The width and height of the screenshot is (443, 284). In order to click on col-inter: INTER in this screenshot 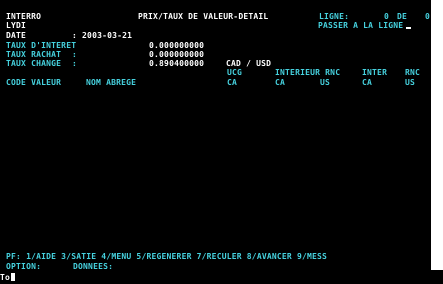, I will do `click(375, 72)`.